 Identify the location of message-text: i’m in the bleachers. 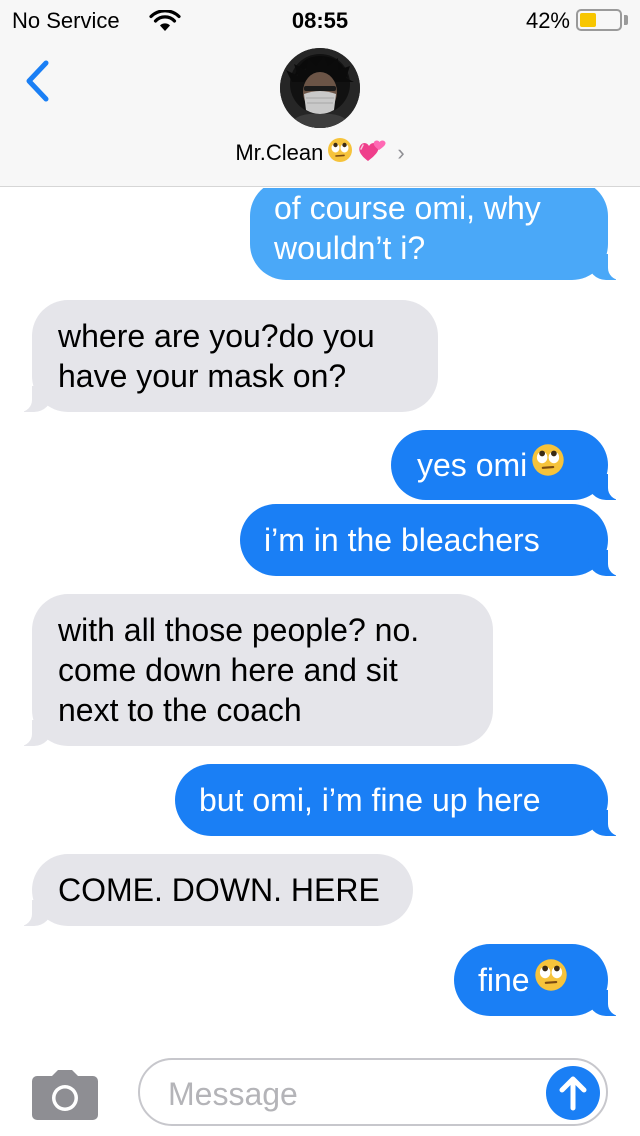
(402, 540).